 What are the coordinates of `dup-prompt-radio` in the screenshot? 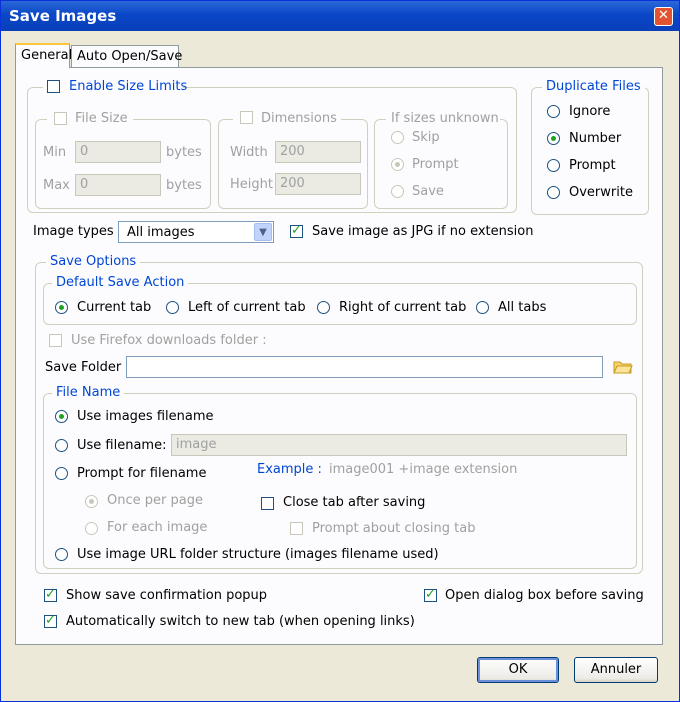 It's located at (553, 165).